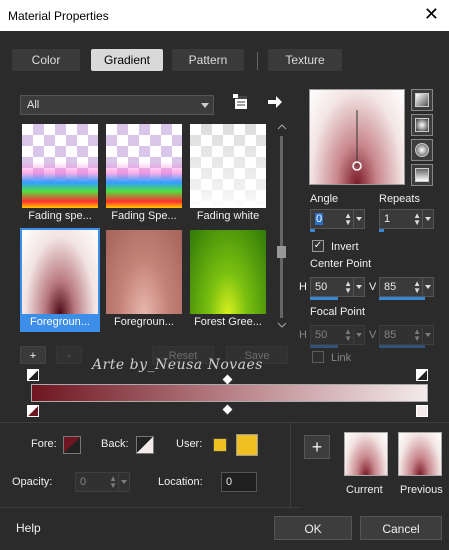 The height and width of the screenshot is (550, 449). I want to click on gradient-preview, so click(357, 137).